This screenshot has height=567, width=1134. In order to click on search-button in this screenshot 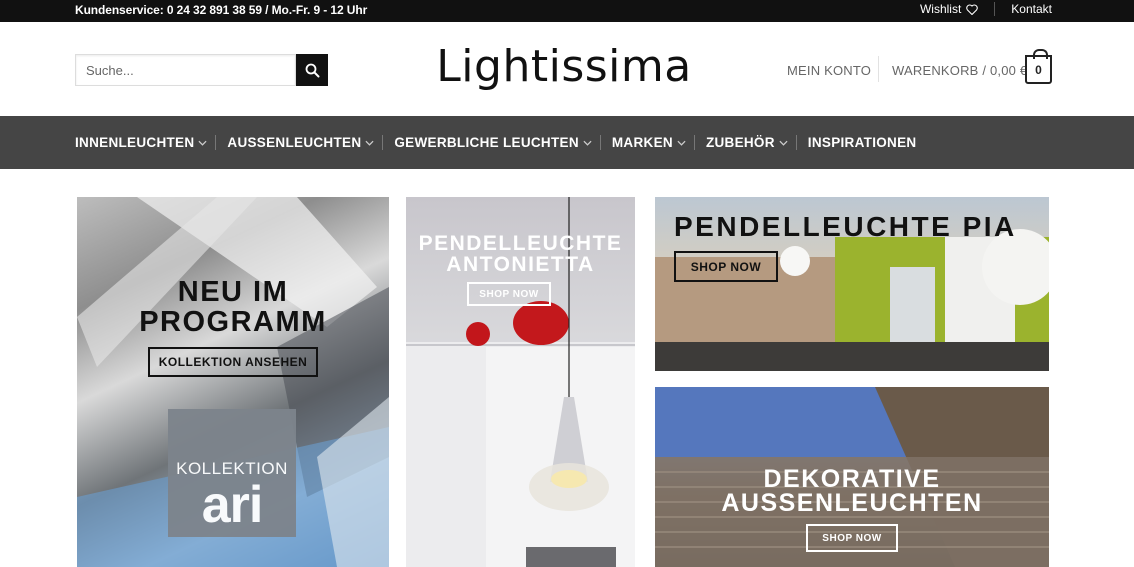, I will do `click(312, 70)`.